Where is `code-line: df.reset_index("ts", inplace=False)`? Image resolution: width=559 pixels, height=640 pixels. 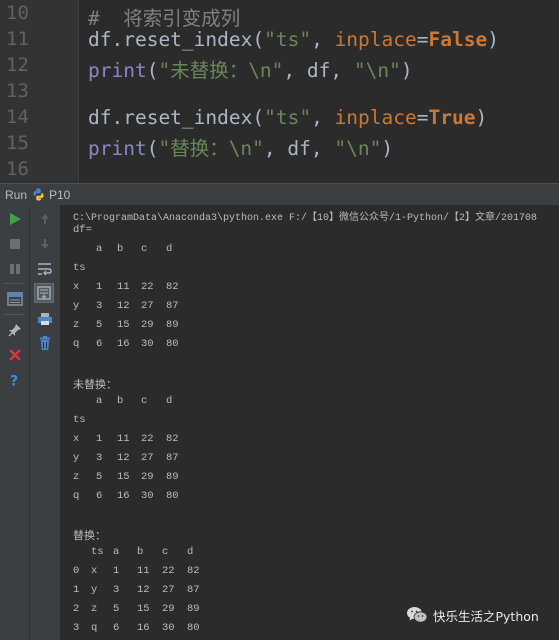 code-line: df.reset_index("ts", inplace=False) is located at coordinates (293, 39).